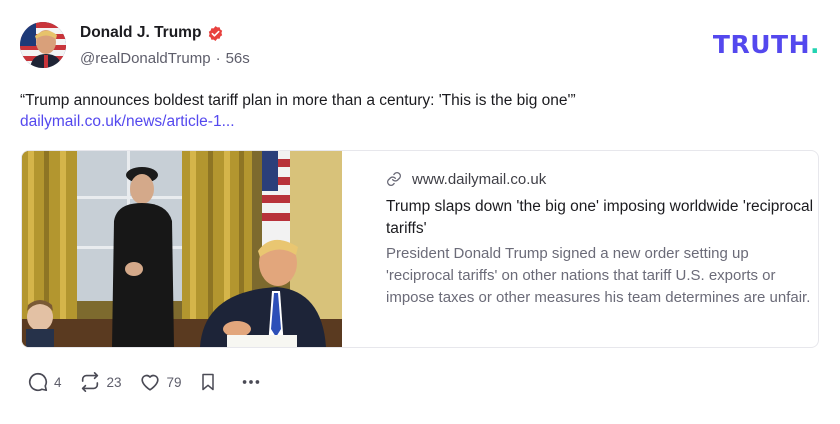  I want to click on name-row: Donald J. Trump, so click(165, 33).